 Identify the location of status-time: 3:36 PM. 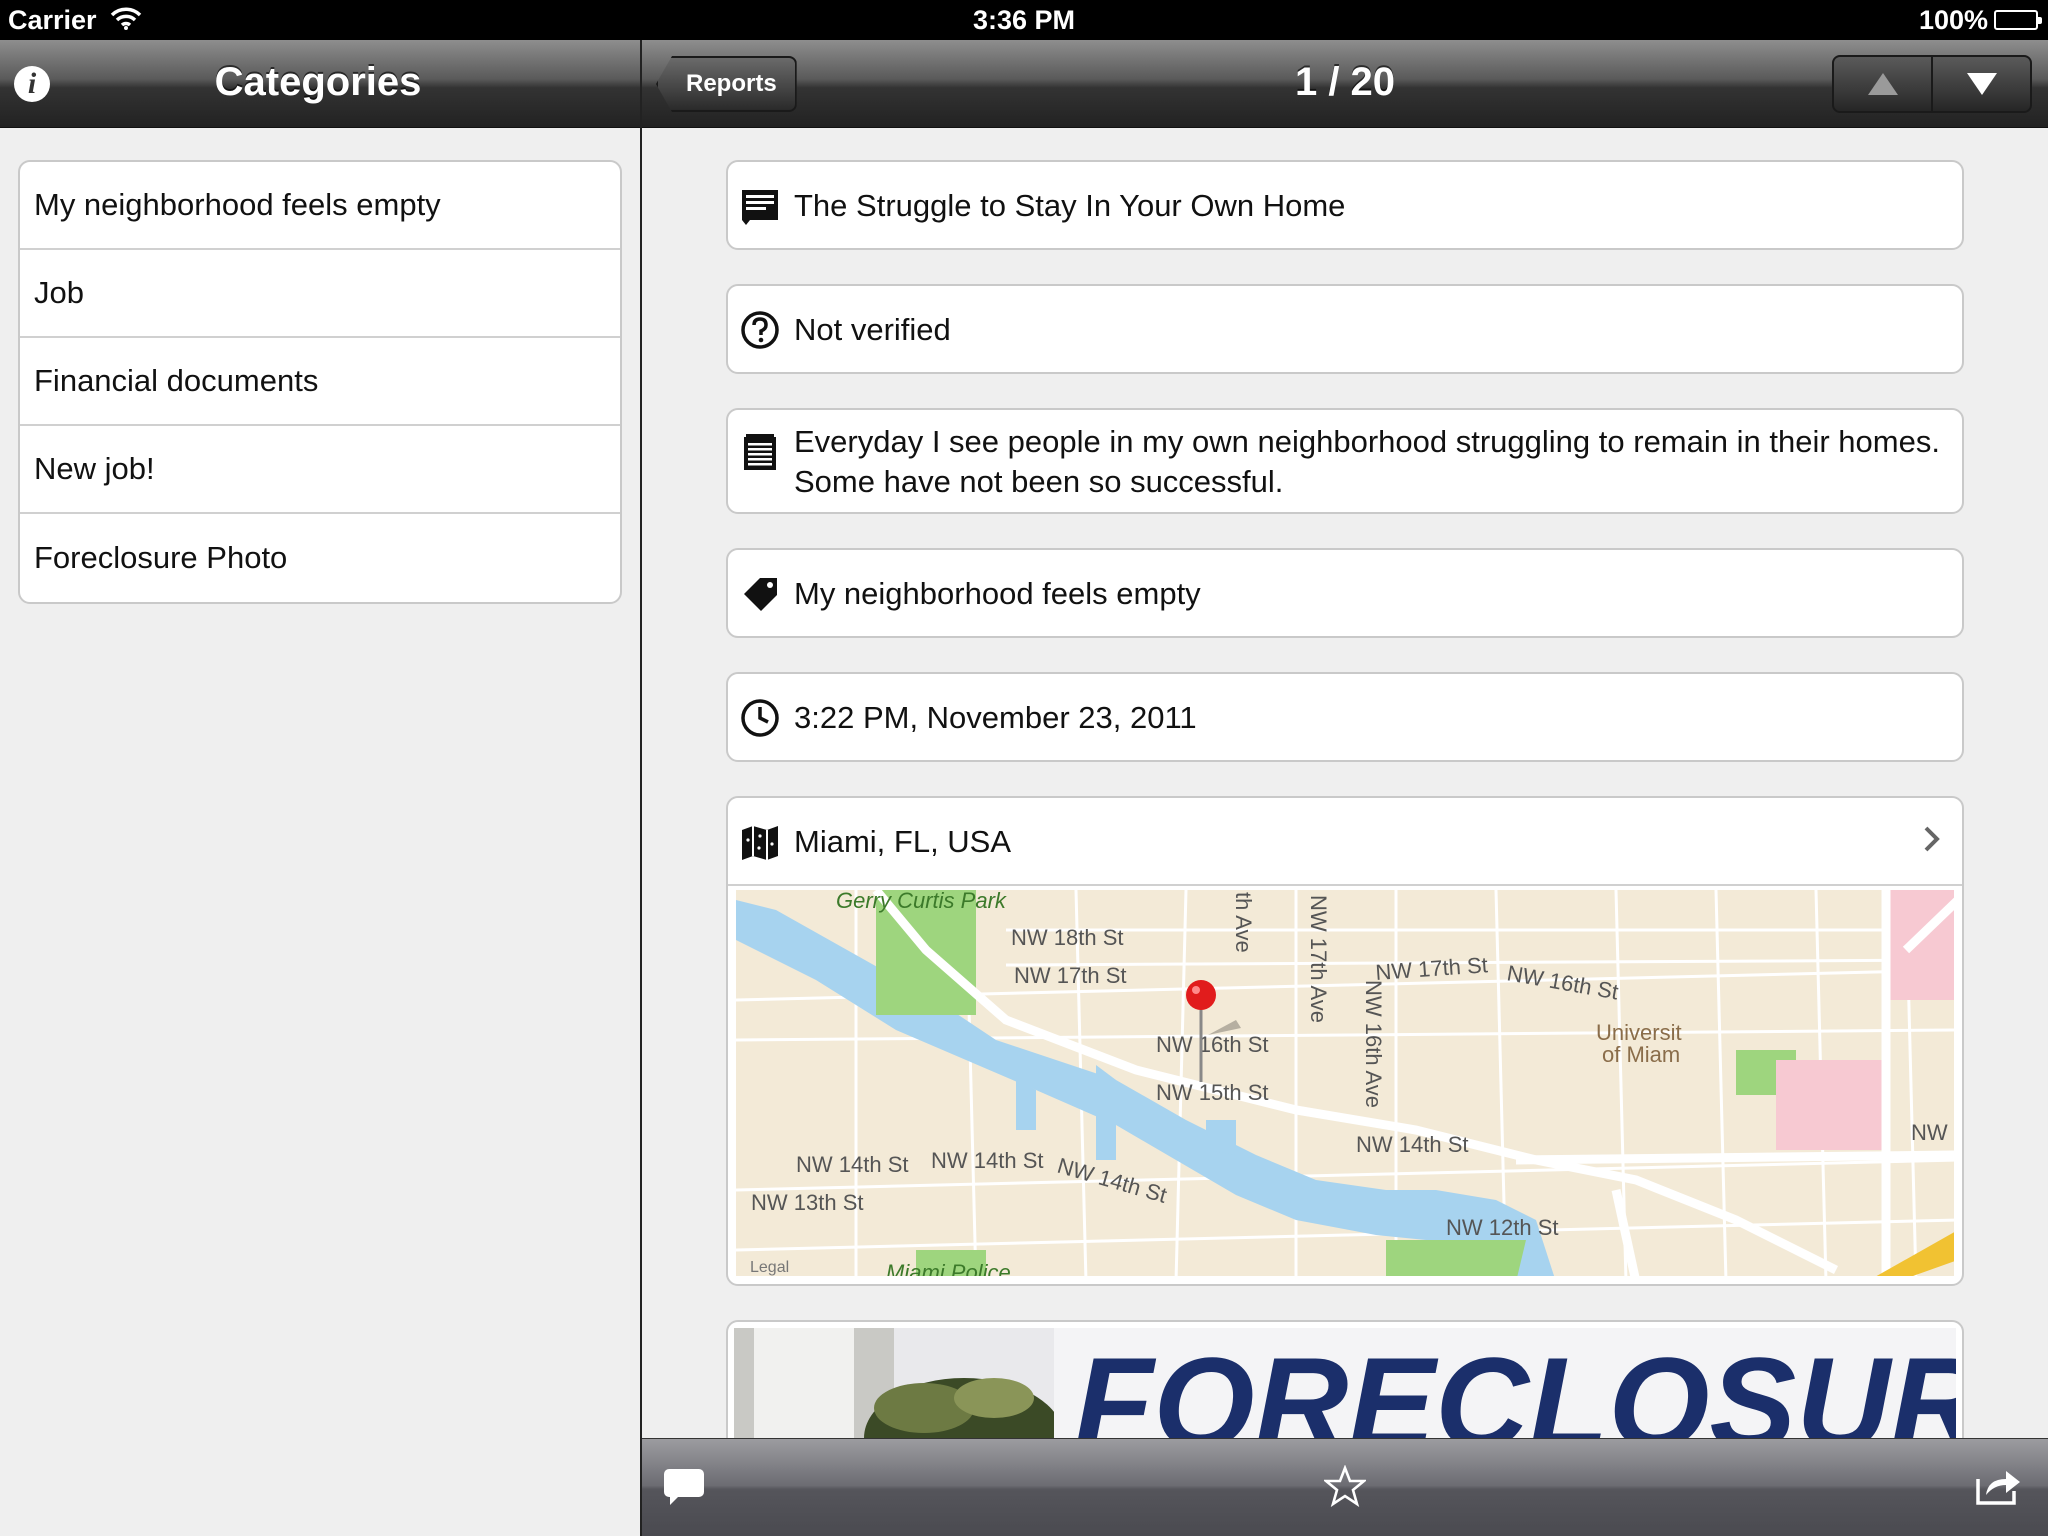
(1024, 20).